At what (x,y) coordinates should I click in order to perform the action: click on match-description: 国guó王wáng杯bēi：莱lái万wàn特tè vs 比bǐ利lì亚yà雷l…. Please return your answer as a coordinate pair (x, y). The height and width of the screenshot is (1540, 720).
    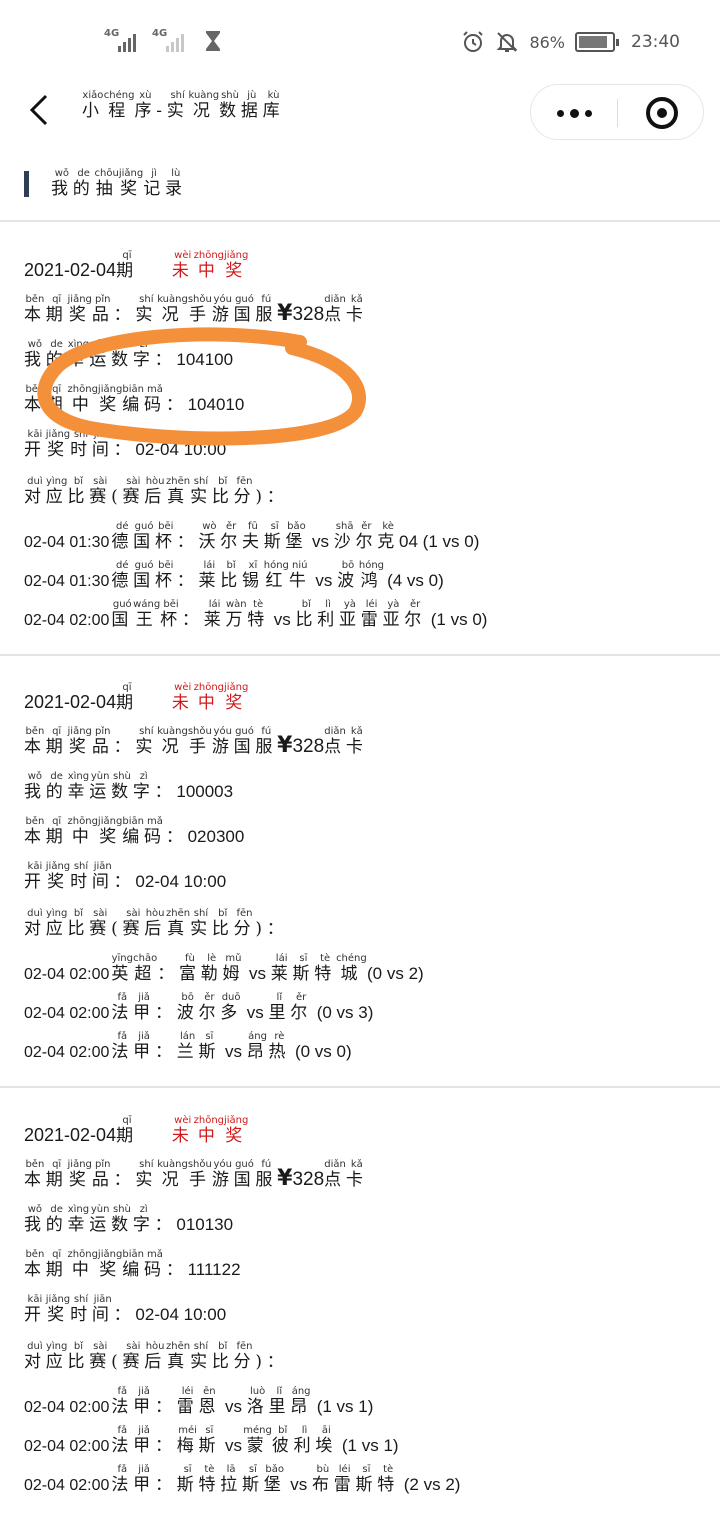
    Looking at the image, I should click on (299, 614).